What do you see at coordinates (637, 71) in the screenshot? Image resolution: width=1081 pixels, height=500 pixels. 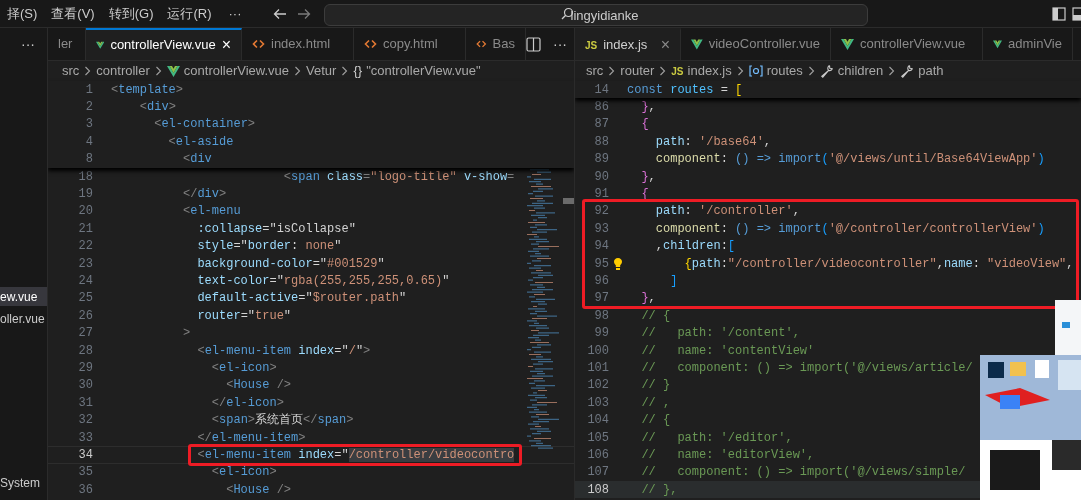 I see `breadcrumb-item: router` at bounding box center [637, 71].